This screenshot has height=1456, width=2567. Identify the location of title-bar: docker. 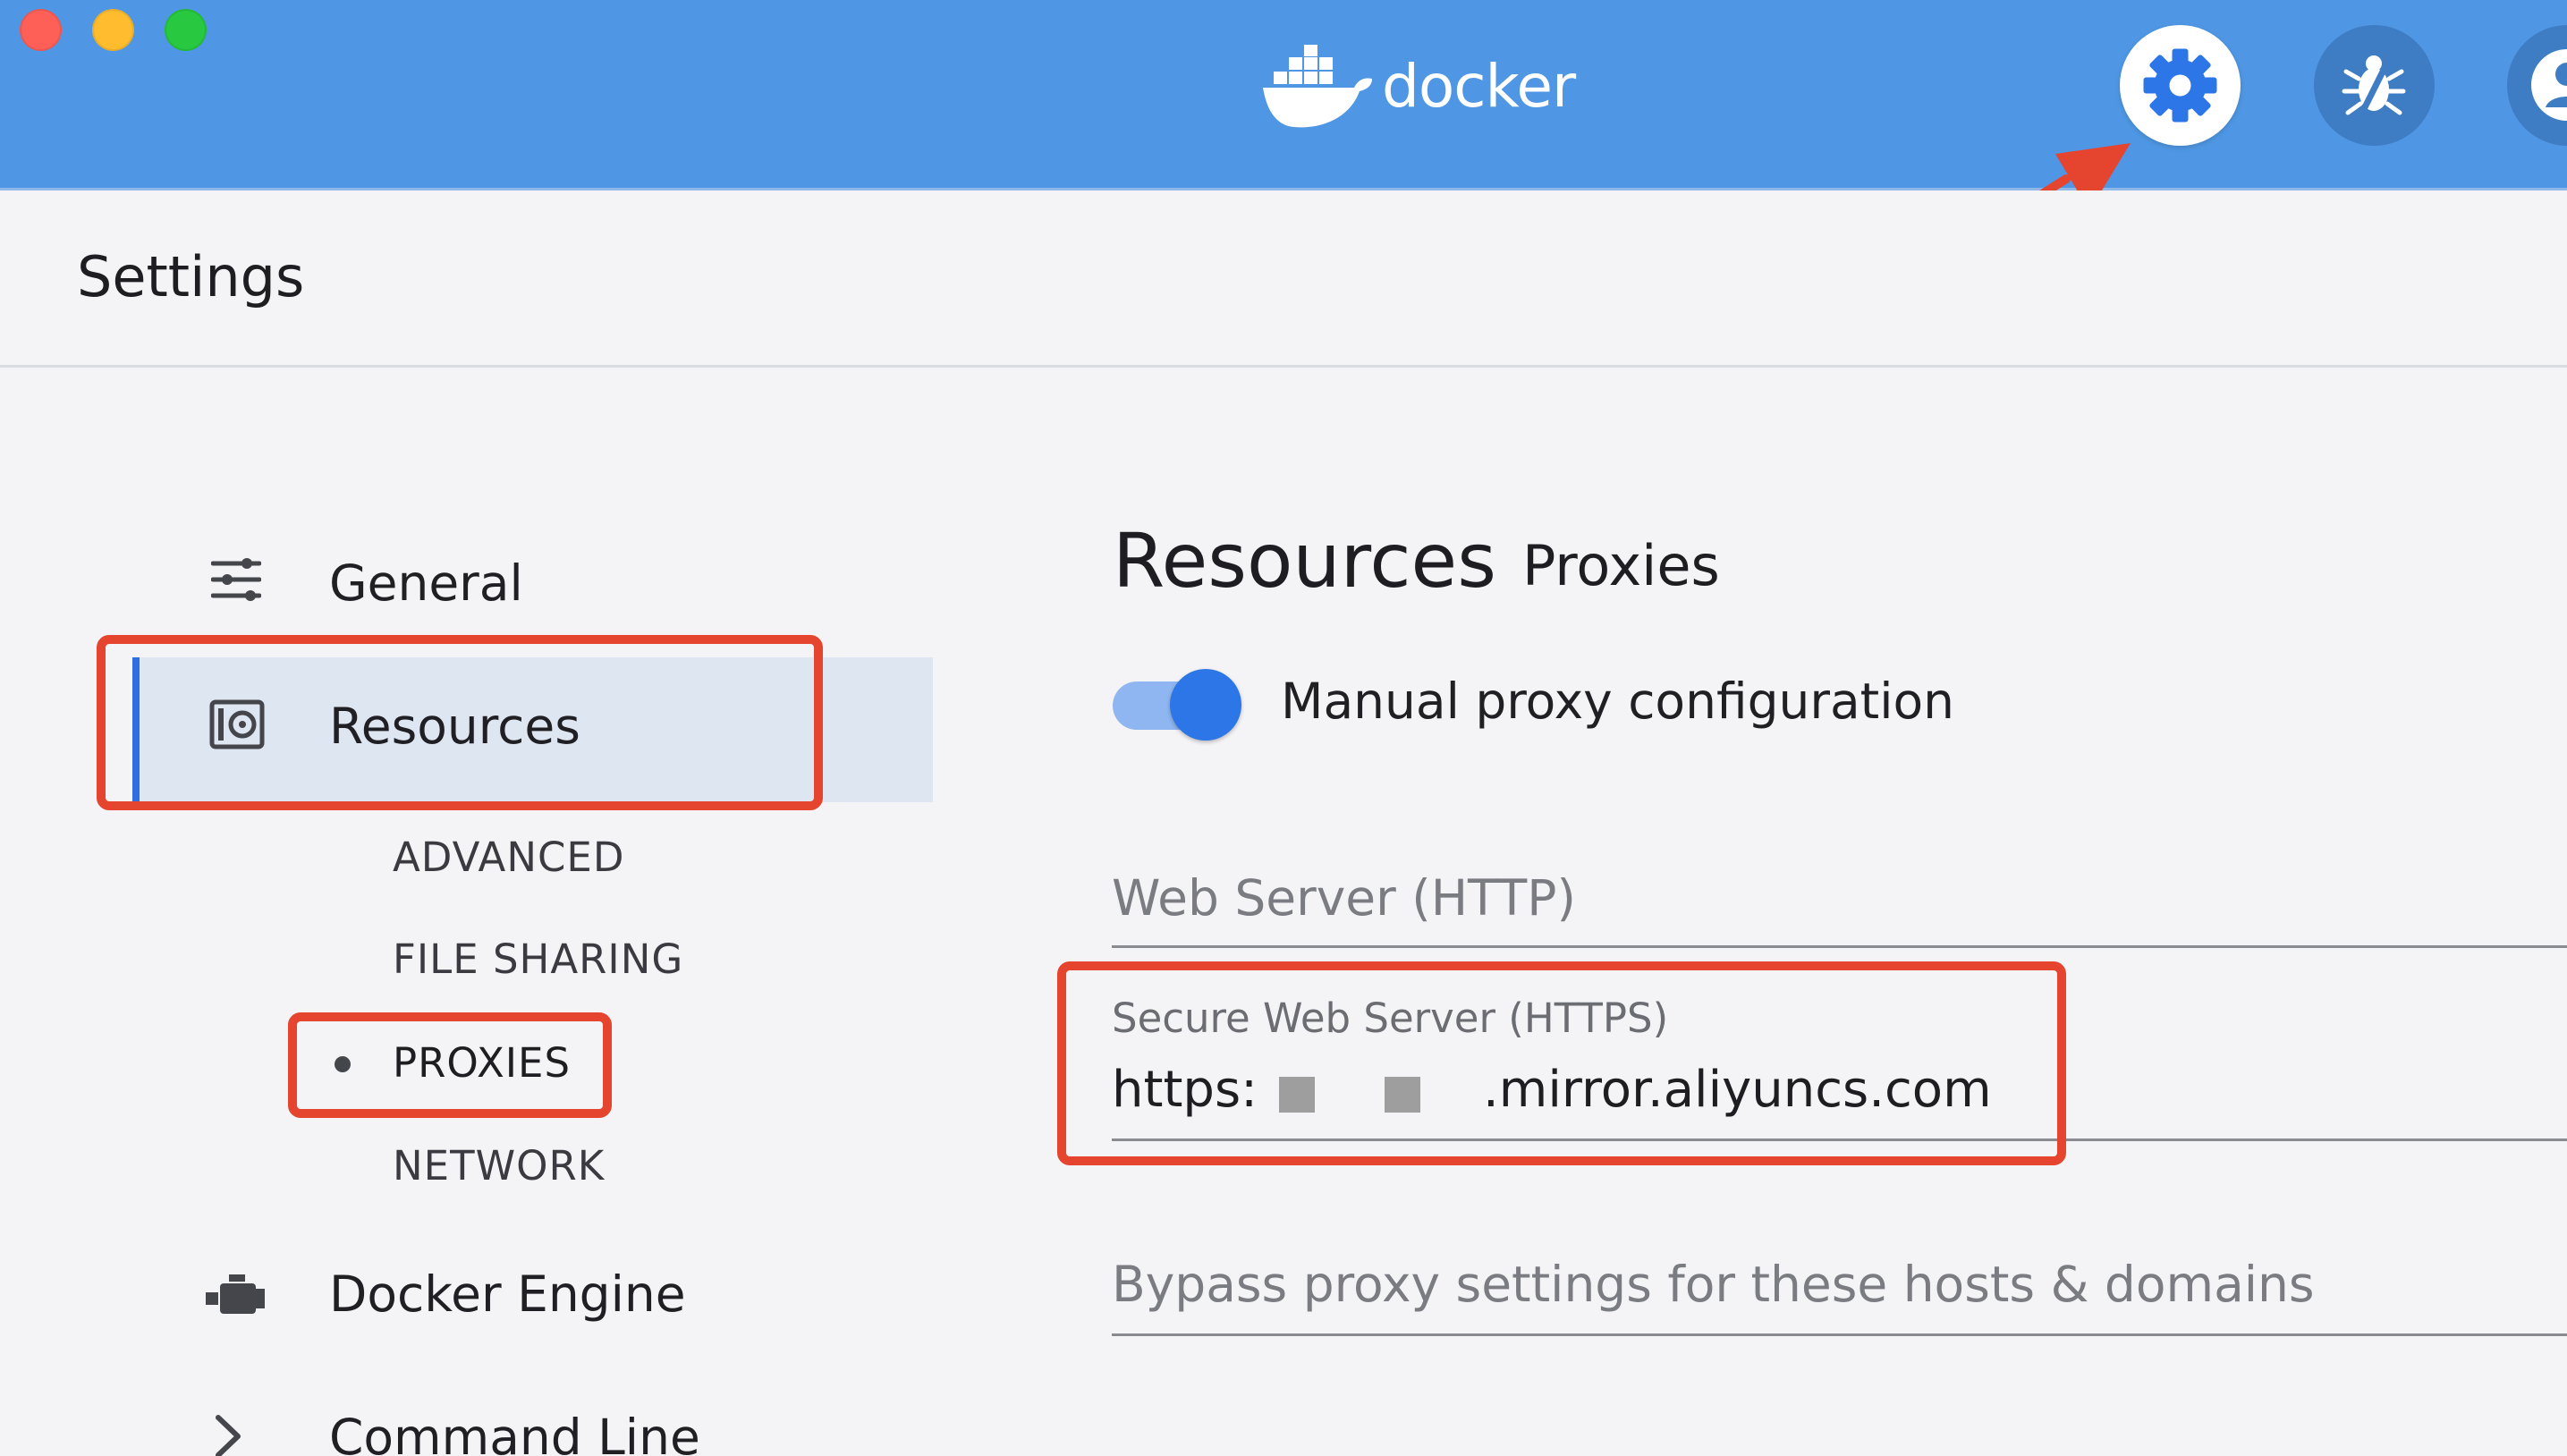
(1283, 95).